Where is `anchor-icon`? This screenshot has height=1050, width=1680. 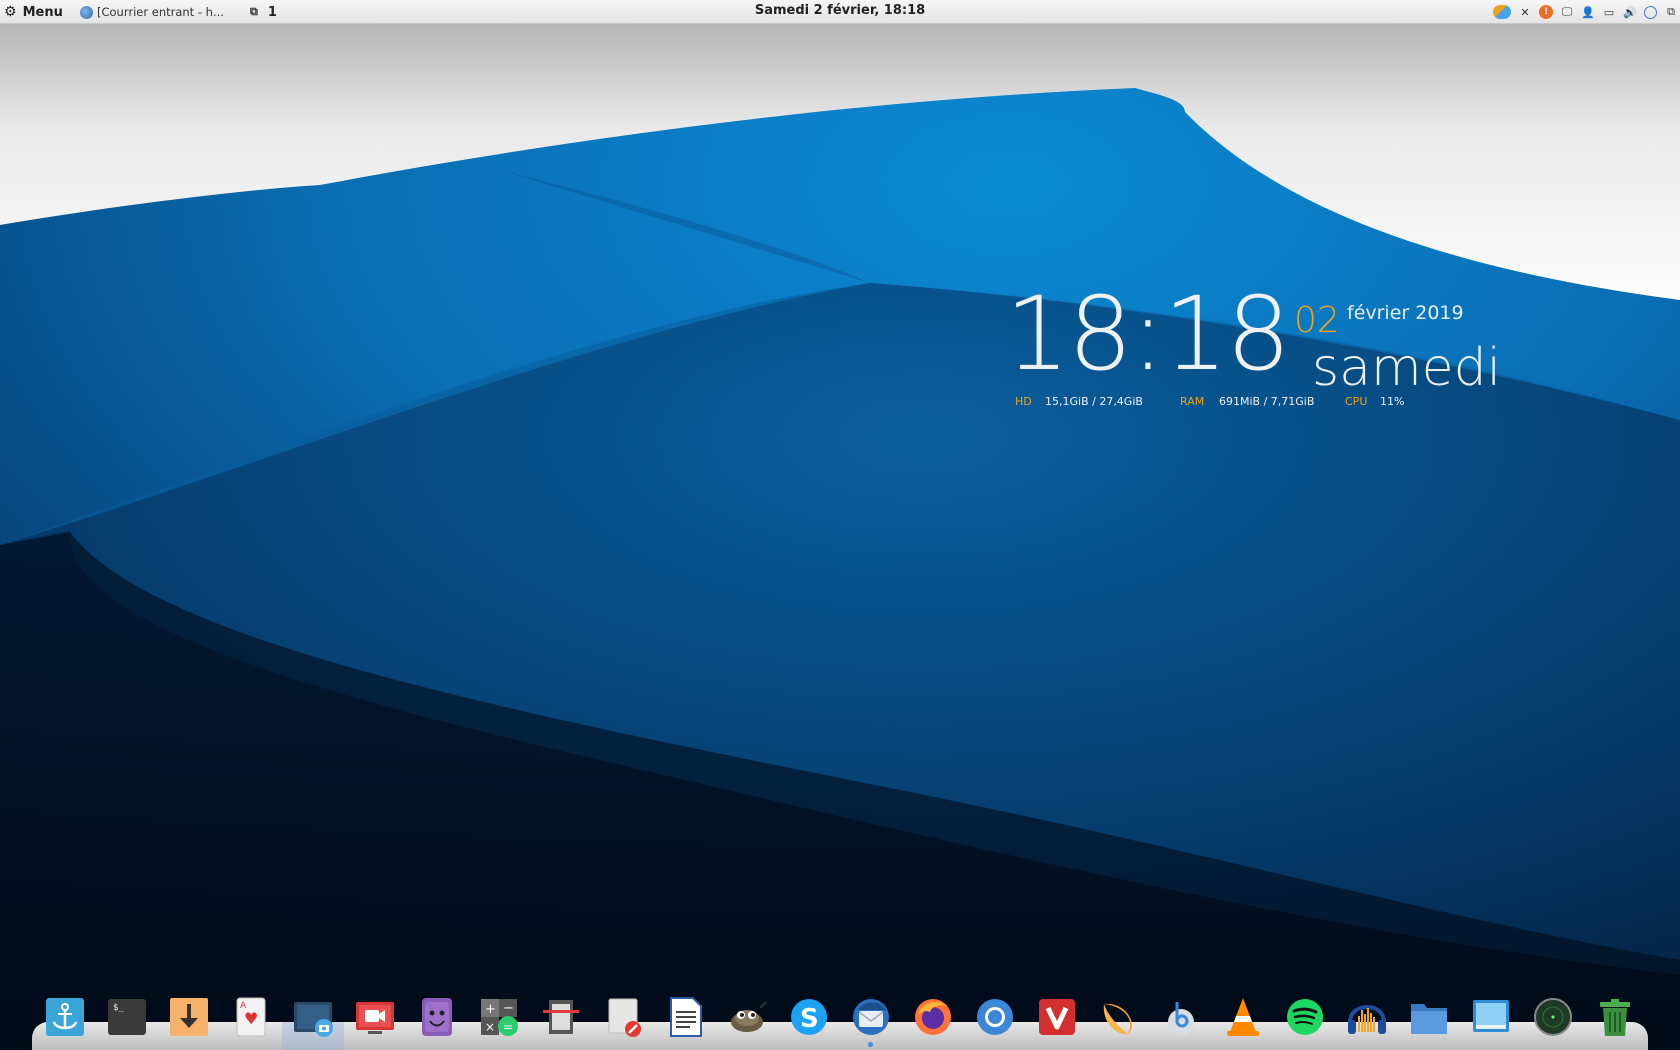 anchor-icon is located at coordinates (65, 1017).